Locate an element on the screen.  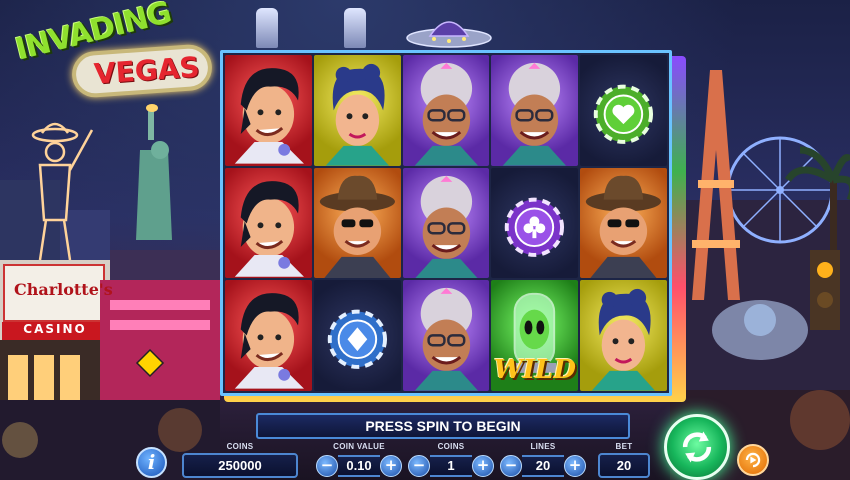
lines-stepper: − 20 + is located at coordinates (543, 466).